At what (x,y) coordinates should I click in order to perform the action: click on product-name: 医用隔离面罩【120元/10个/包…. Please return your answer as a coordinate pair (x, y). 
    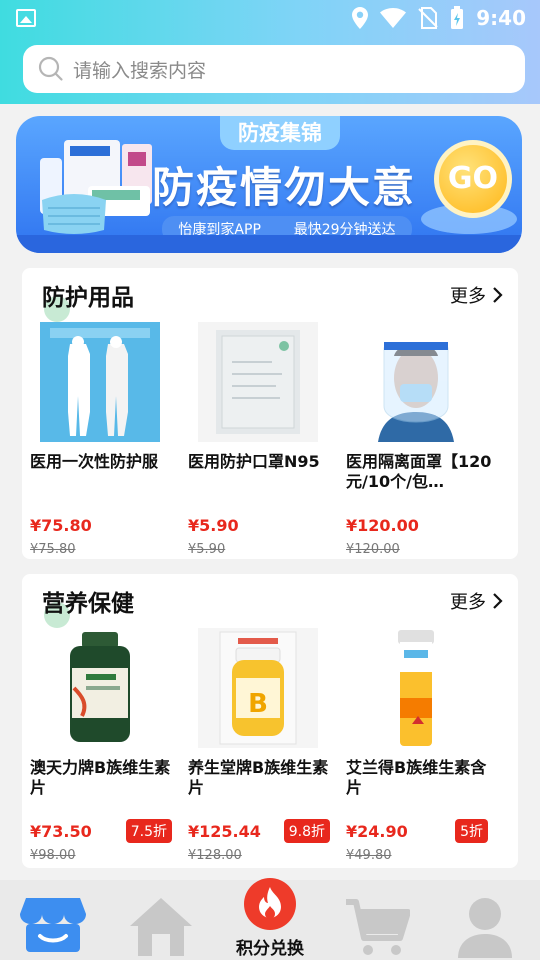
    Looking at the image, I should click on (419, 471).